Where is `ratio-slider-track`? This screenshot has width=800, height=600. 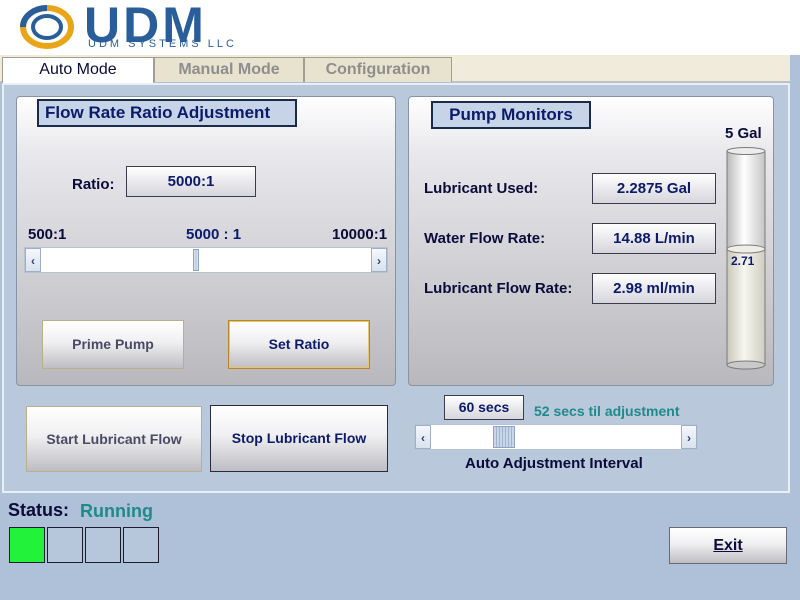 ratio-slider-track is located at coordinates (206, 260).